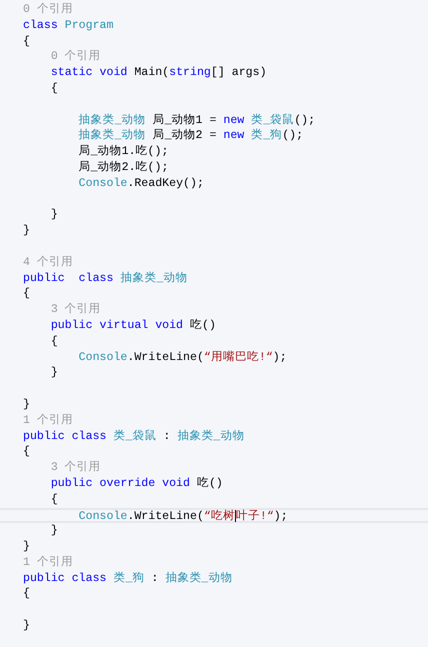 Image resolution: width=428 pixels, height=647 pixels. What do you see at coordinates (158, 73) in the screenshot?
I see `code-line: static void Main(string[] args)` at bounding box center [158, 73].